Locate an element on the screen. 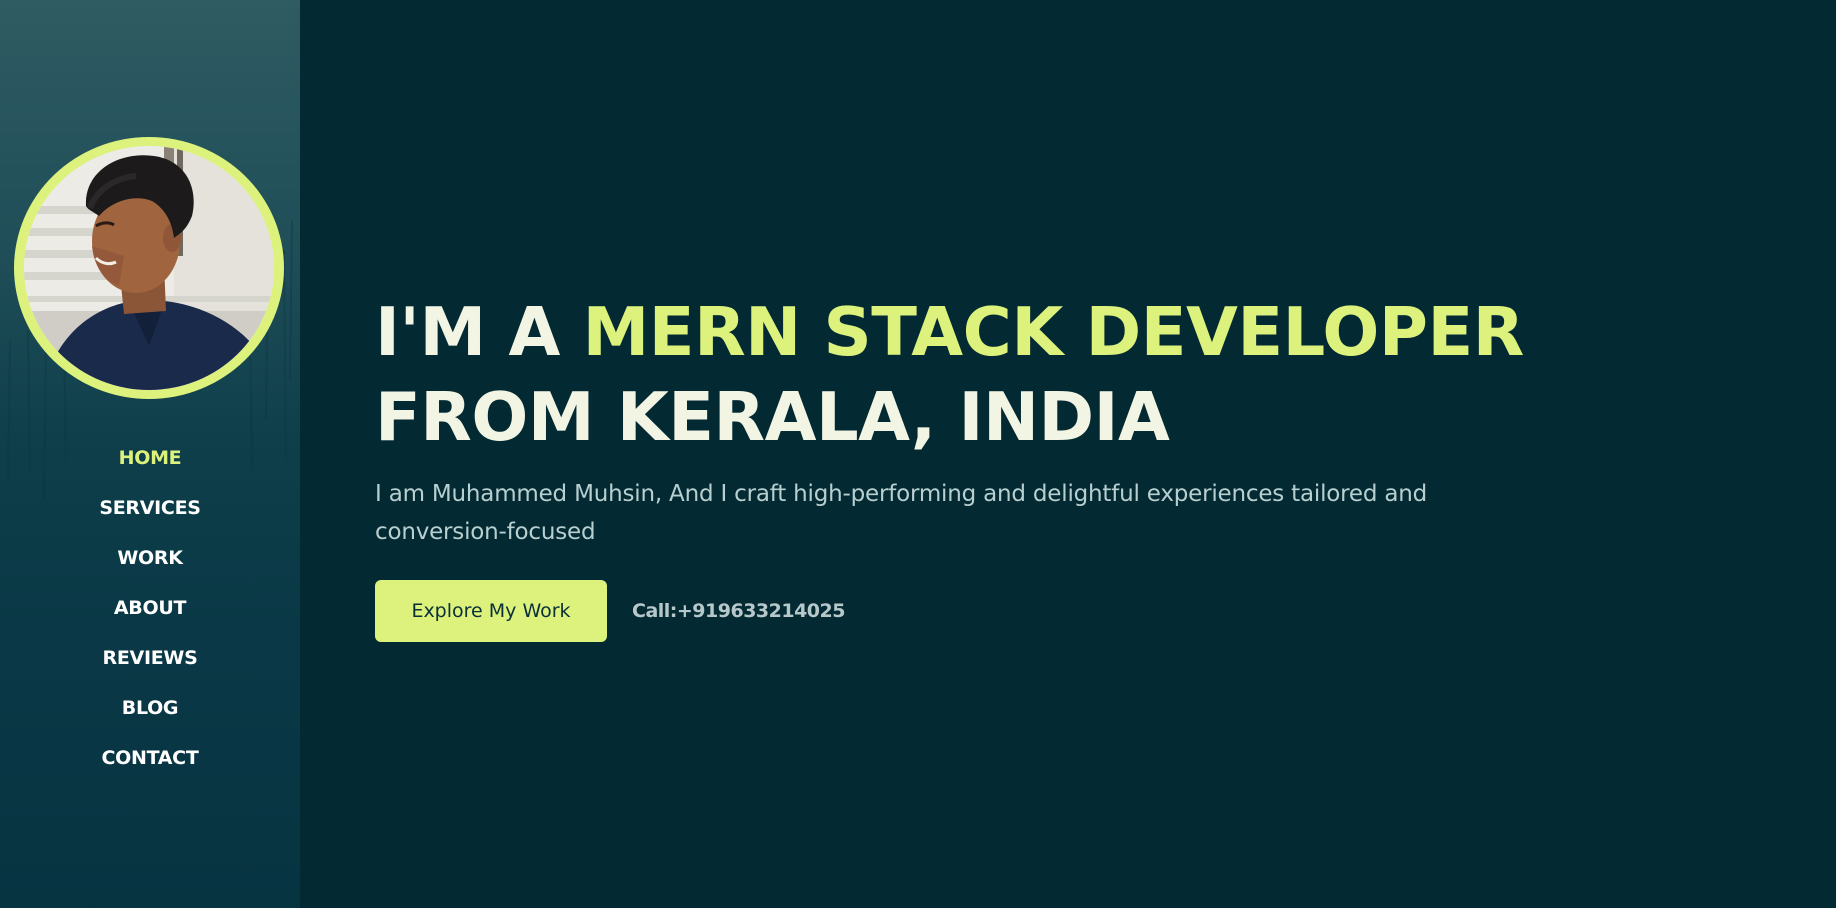  sidebar-item-blog: BLOG is located at coordinates (150, 708).